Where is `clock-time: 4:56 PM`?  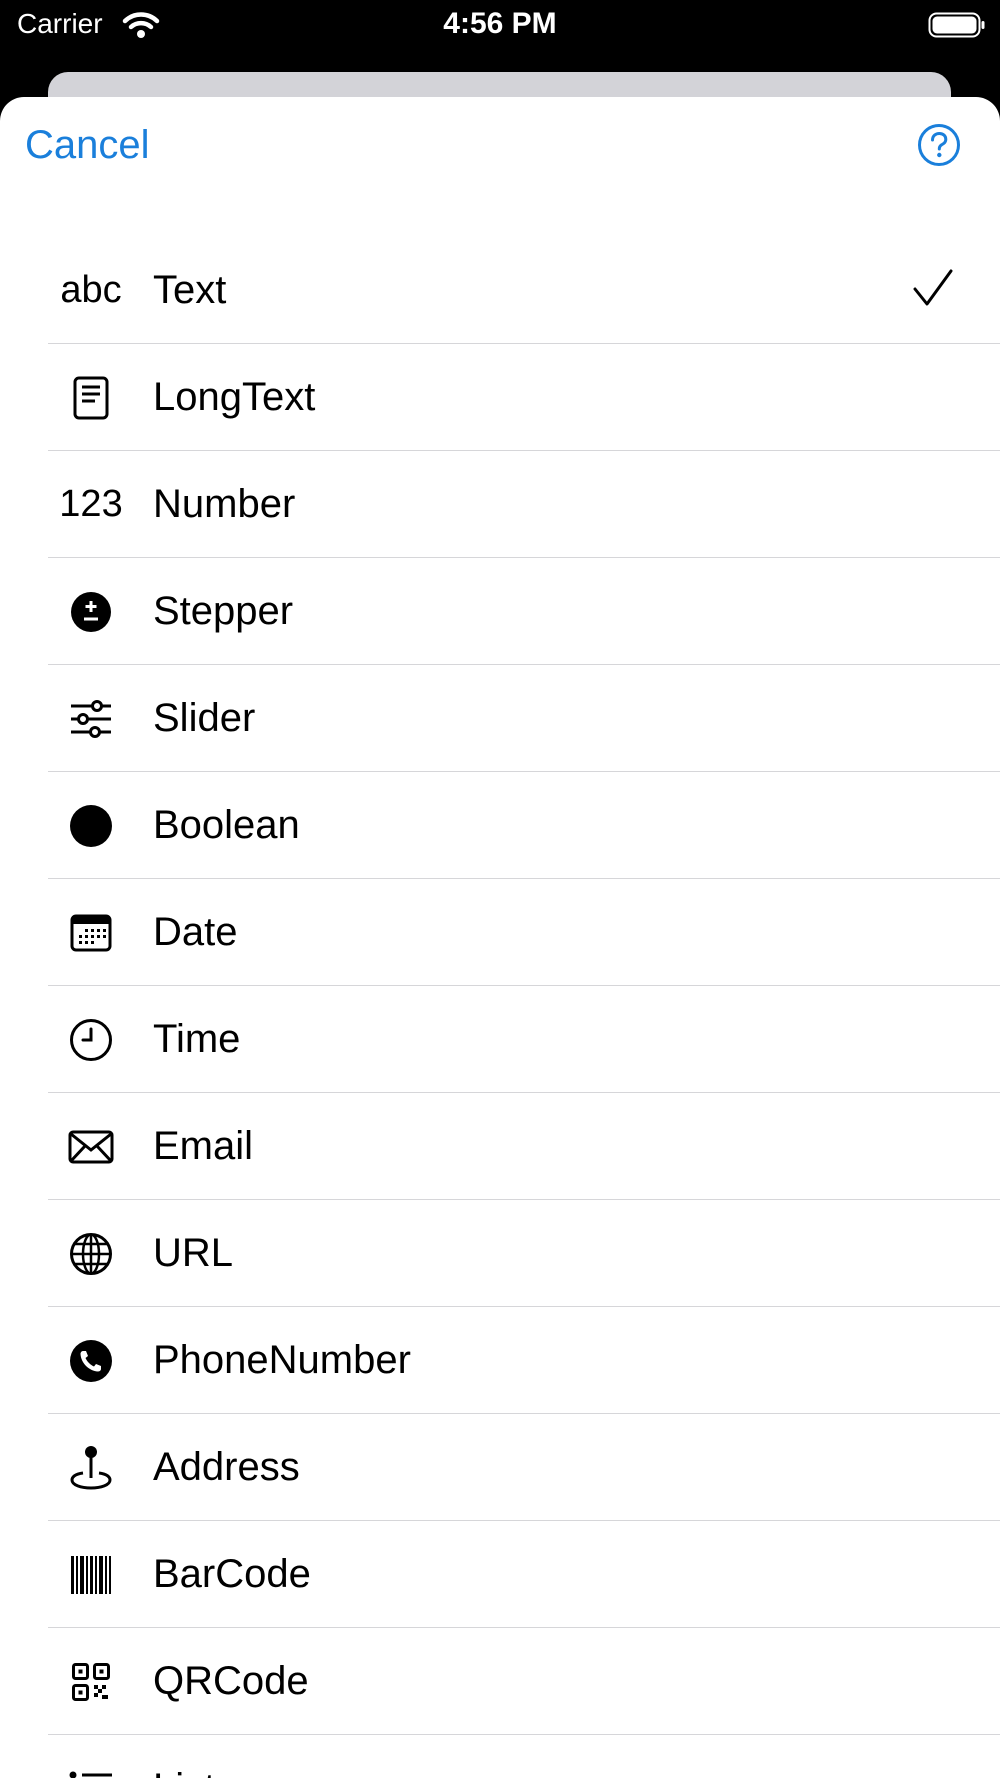
clock-time: 4:56 PM is located at coordinates (500, 23).